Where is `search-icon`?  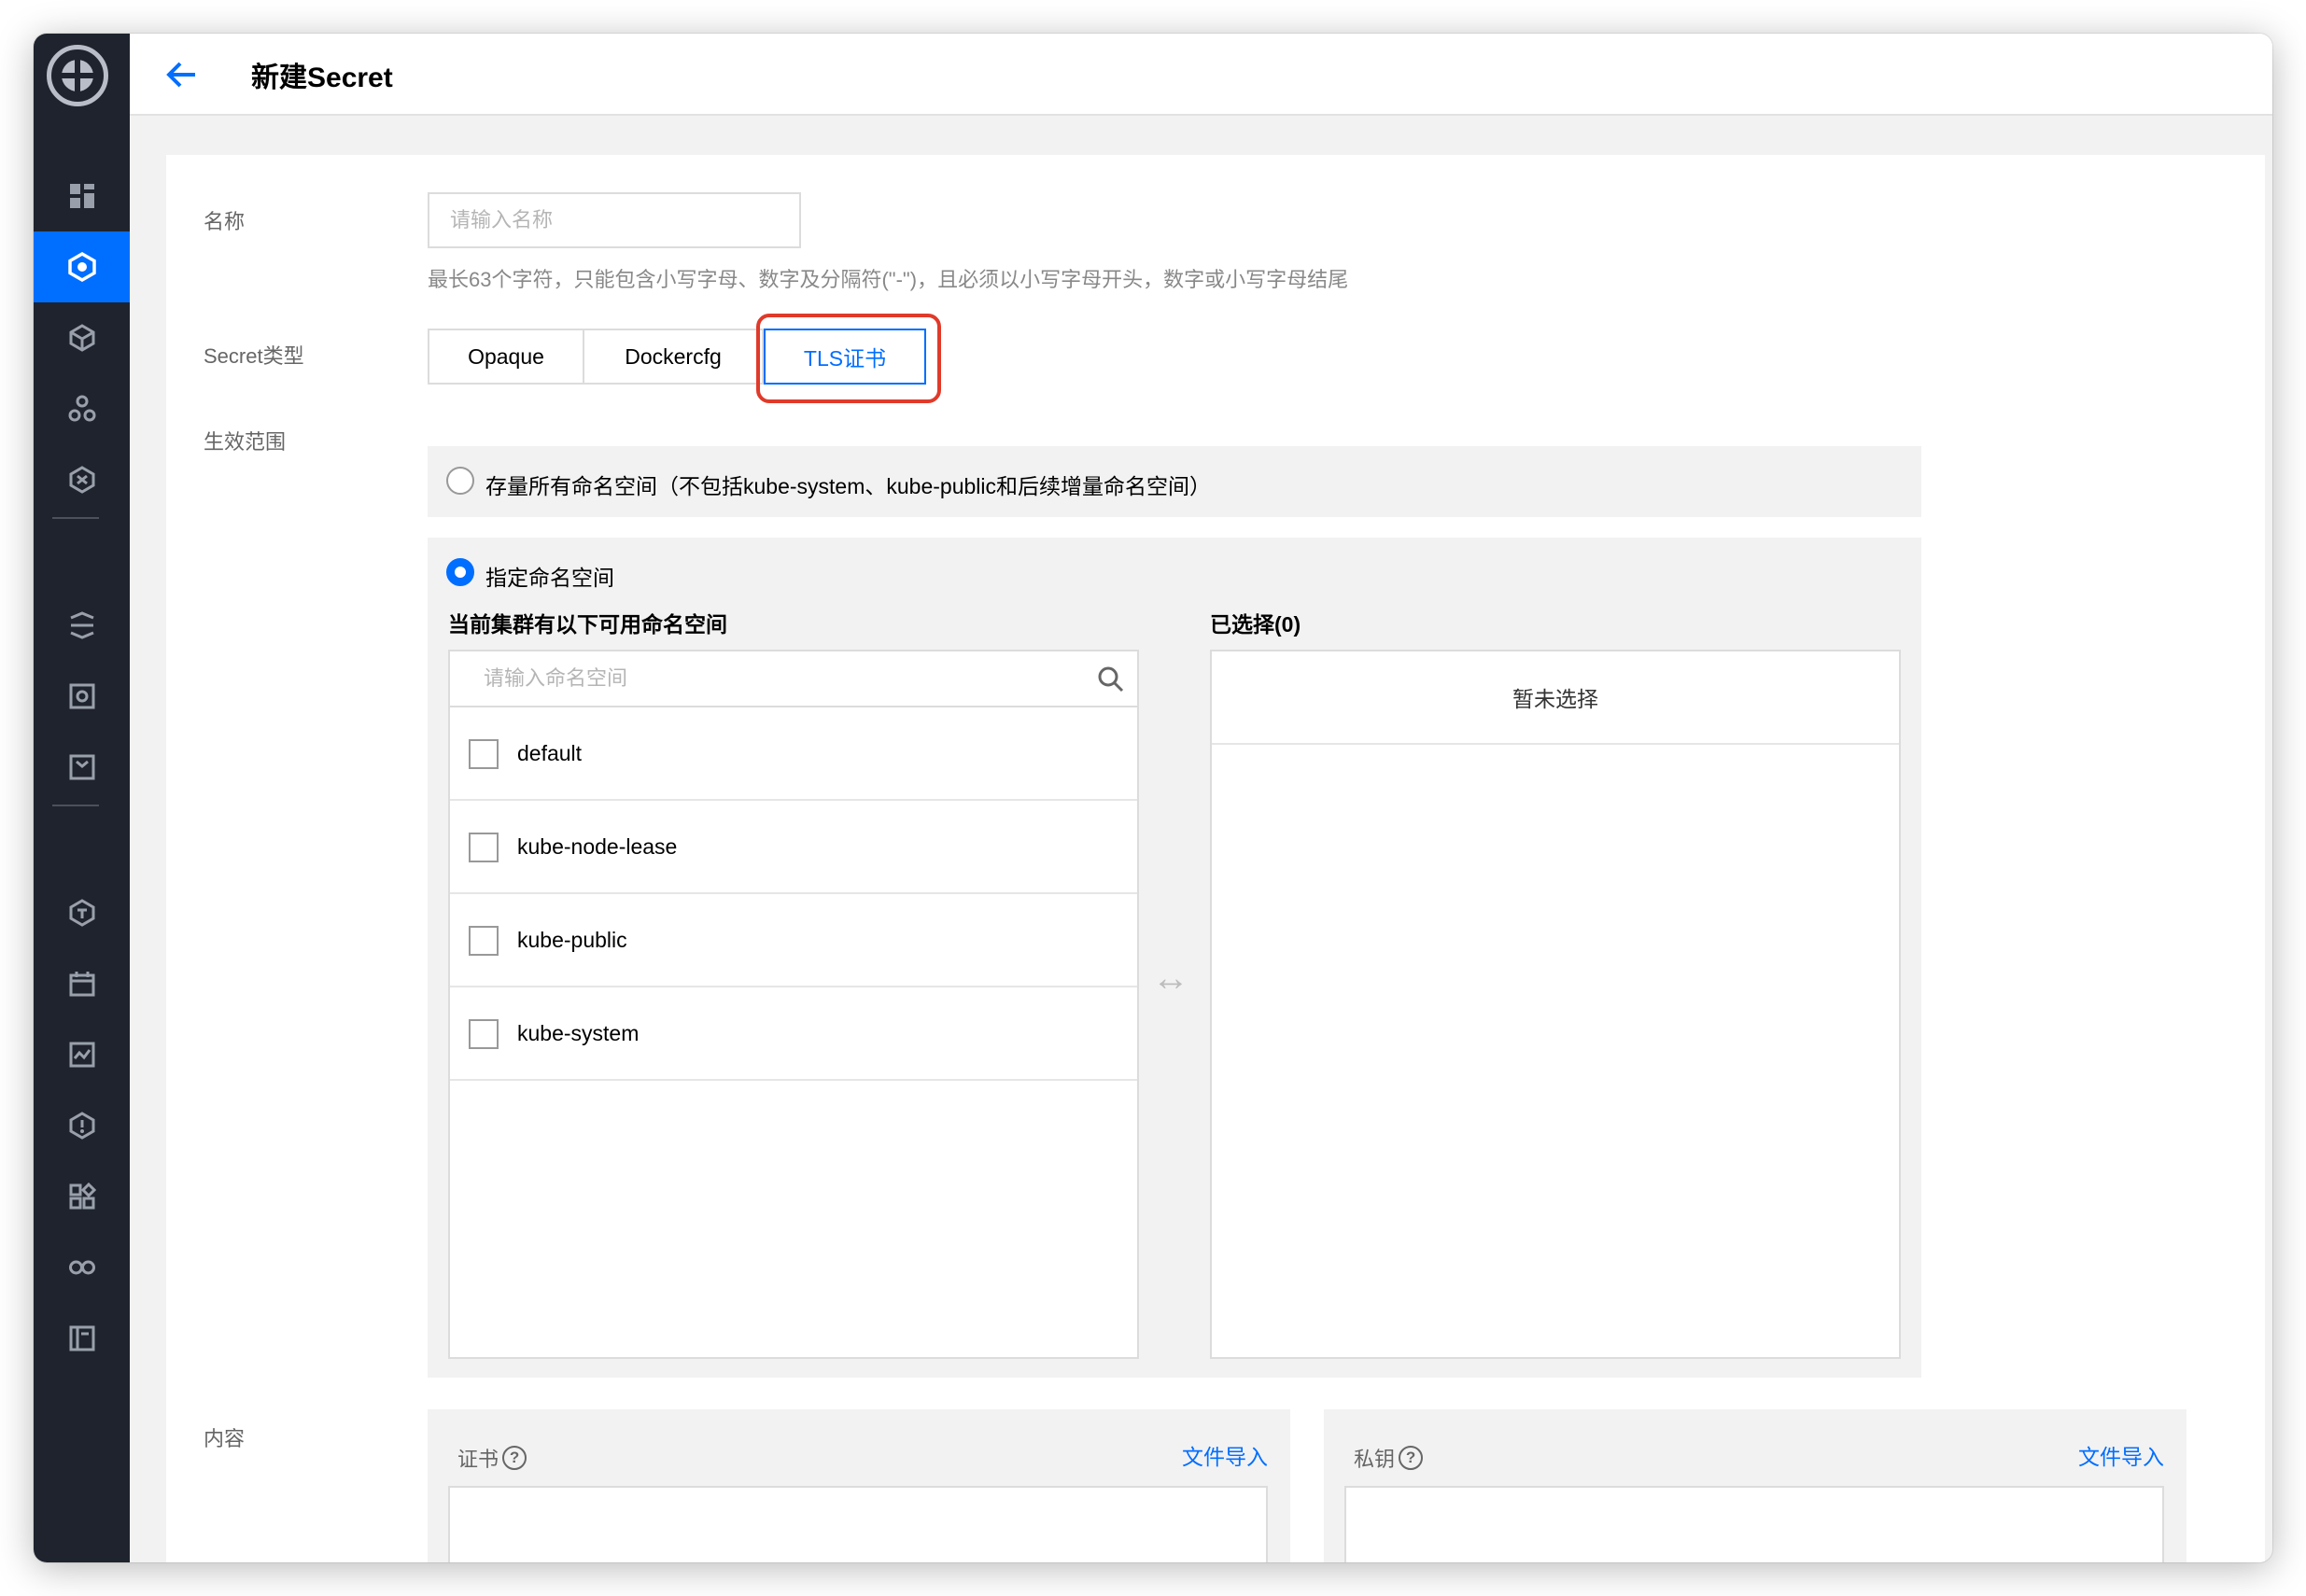 search-icon is located at coordinates (1111, 679).